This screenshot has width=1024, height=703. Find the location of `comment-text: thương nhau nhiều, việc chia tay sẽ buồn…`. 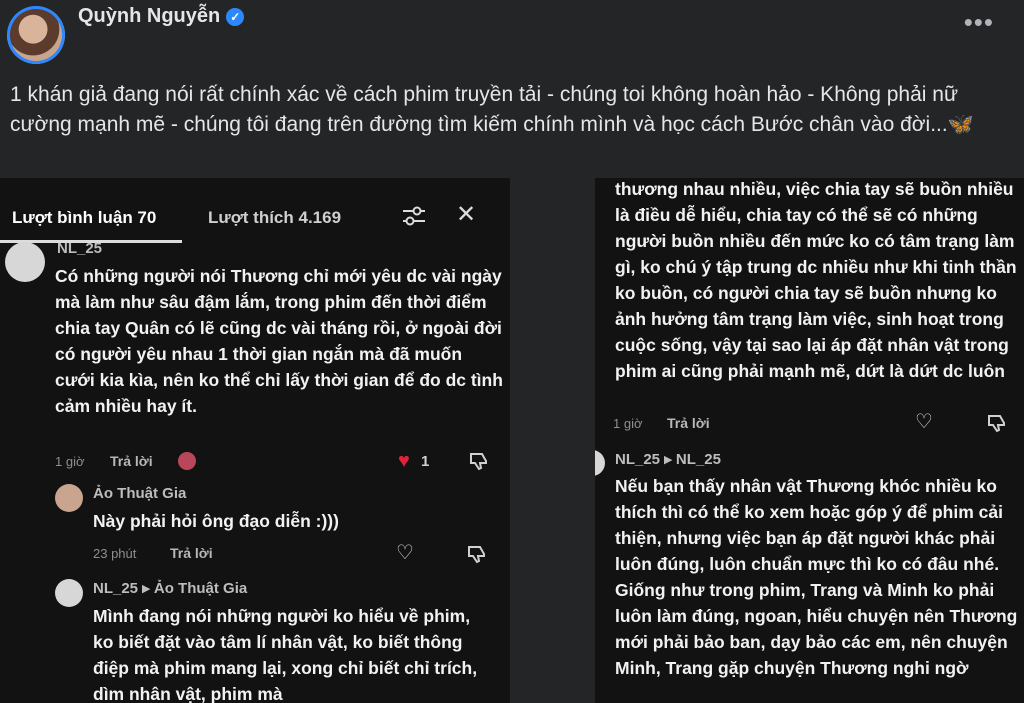

comment-text: thương nhau nhiều, việc chia tay sẽ buồn… is located at coordinates (816, 280).